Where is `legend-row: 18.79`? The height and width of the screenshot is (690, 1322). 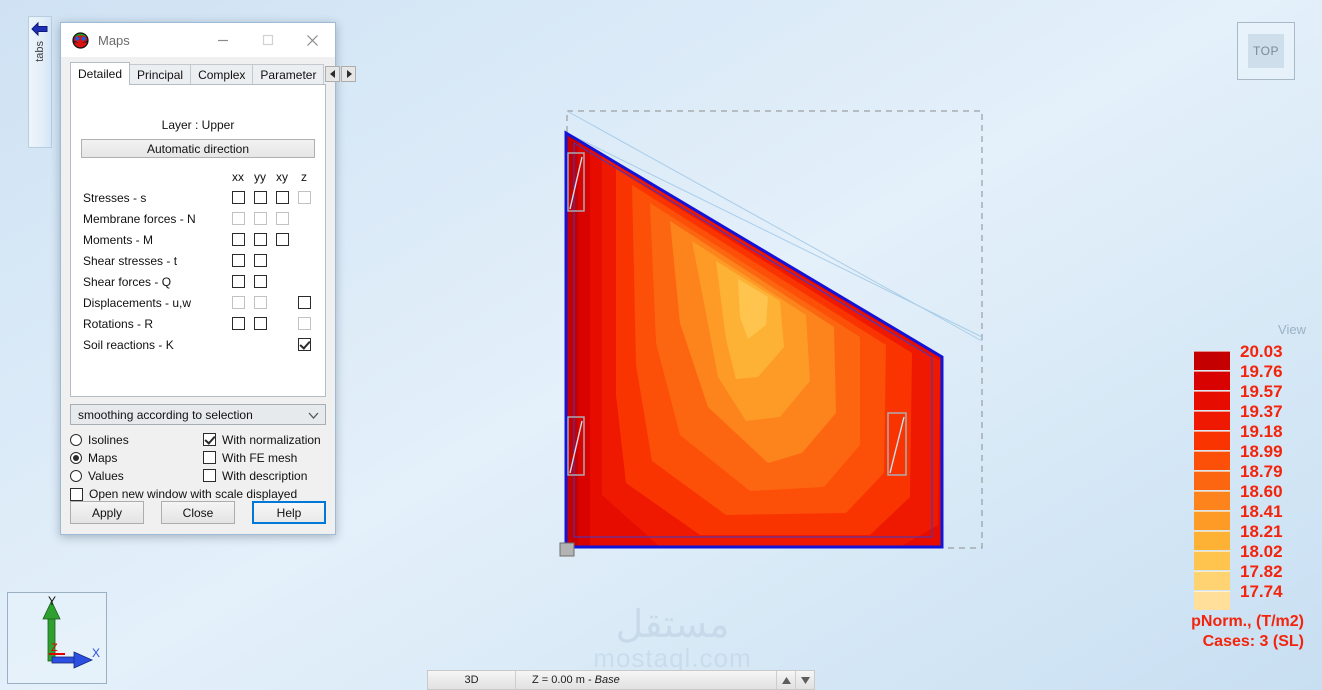 legend-row: 18.79 is located at coordinates (1227, 476).